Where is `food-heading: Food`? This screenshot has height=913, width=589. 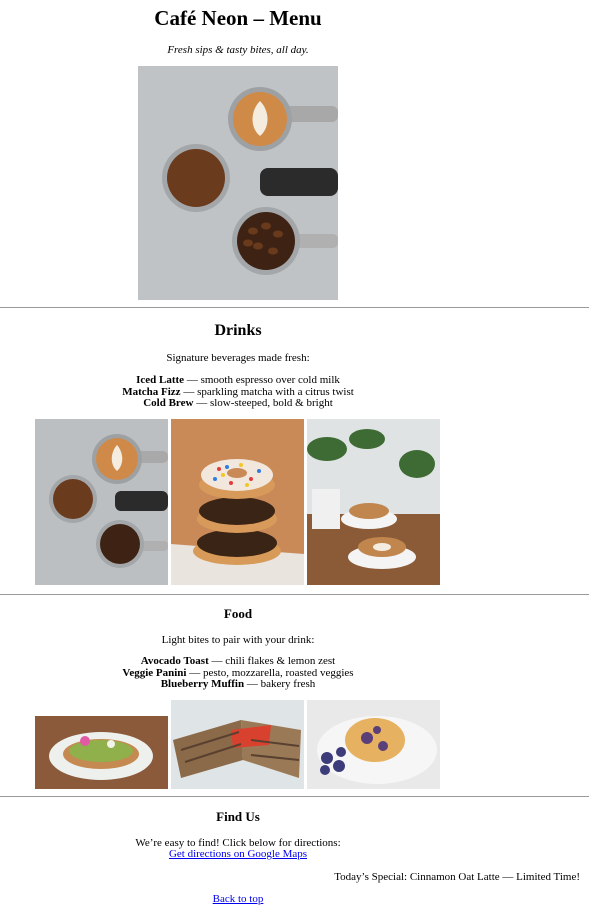
food-heading: Food is located at coordinates (238, 613).